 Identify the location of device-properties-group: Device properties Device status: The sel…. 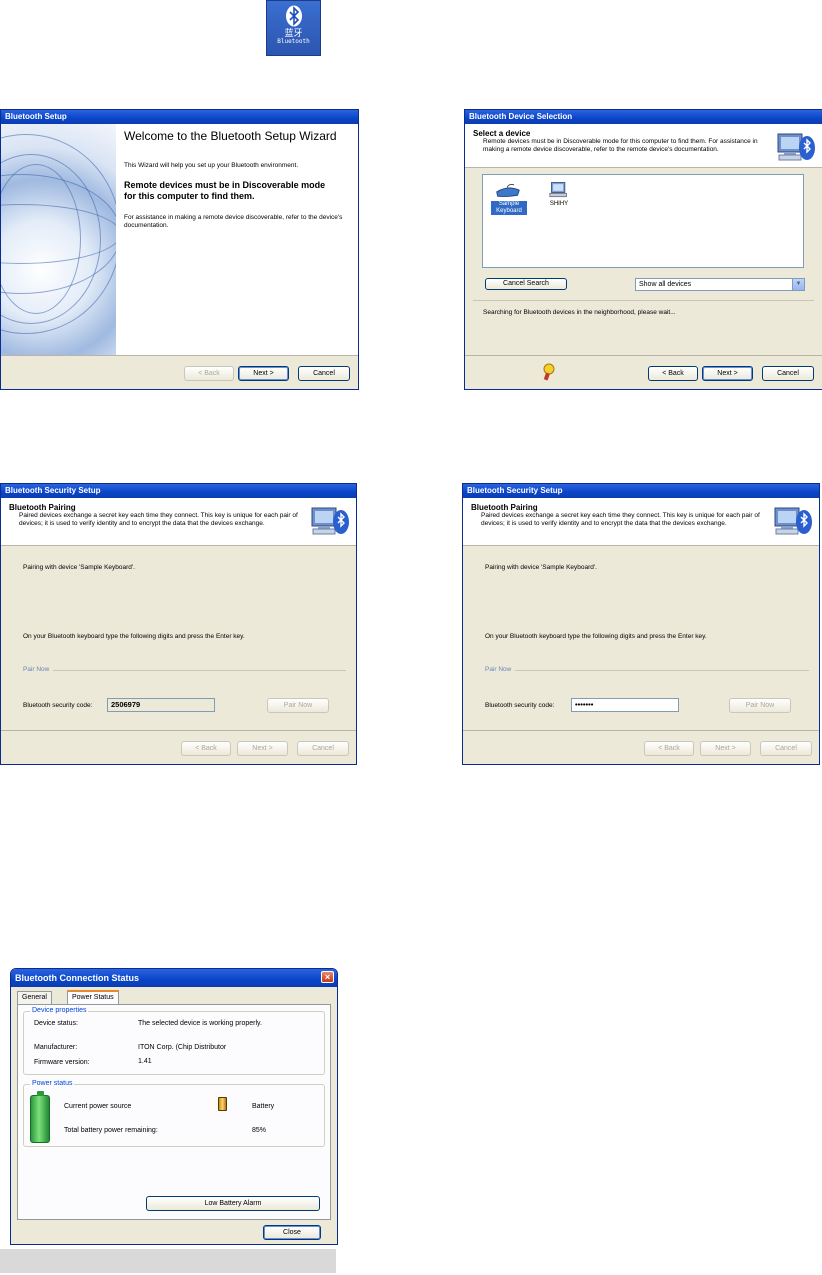
(174, 1041).